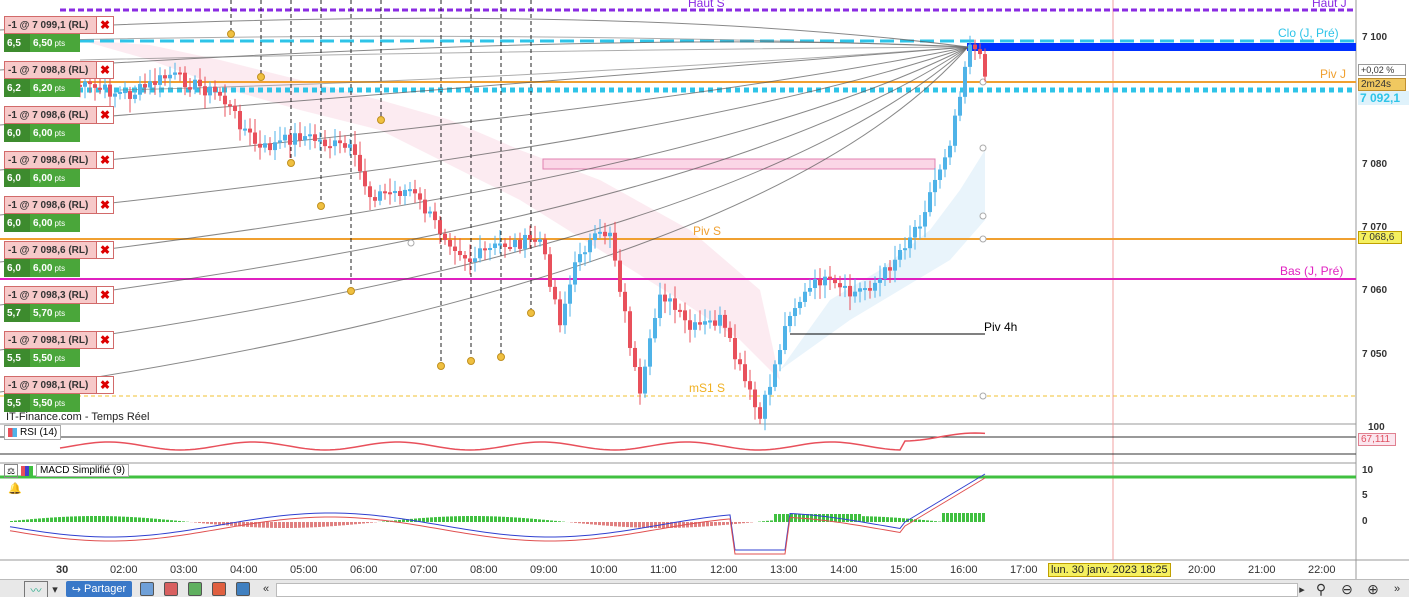 The image size is (1409, 597). I want to click on layout-icon, so click(219, 589).